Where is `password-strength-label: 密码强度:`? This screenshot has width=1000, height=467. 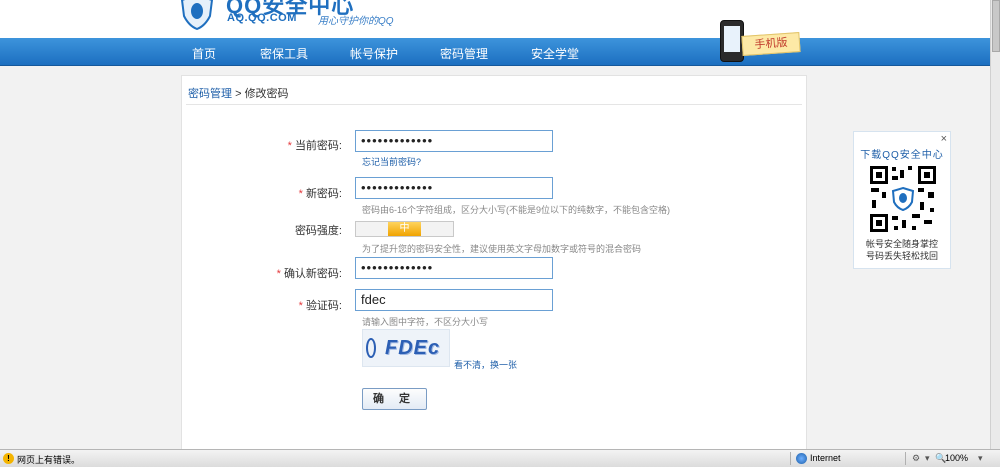
password-strength-label: 密码强度: is located at coordinates (318, 231).